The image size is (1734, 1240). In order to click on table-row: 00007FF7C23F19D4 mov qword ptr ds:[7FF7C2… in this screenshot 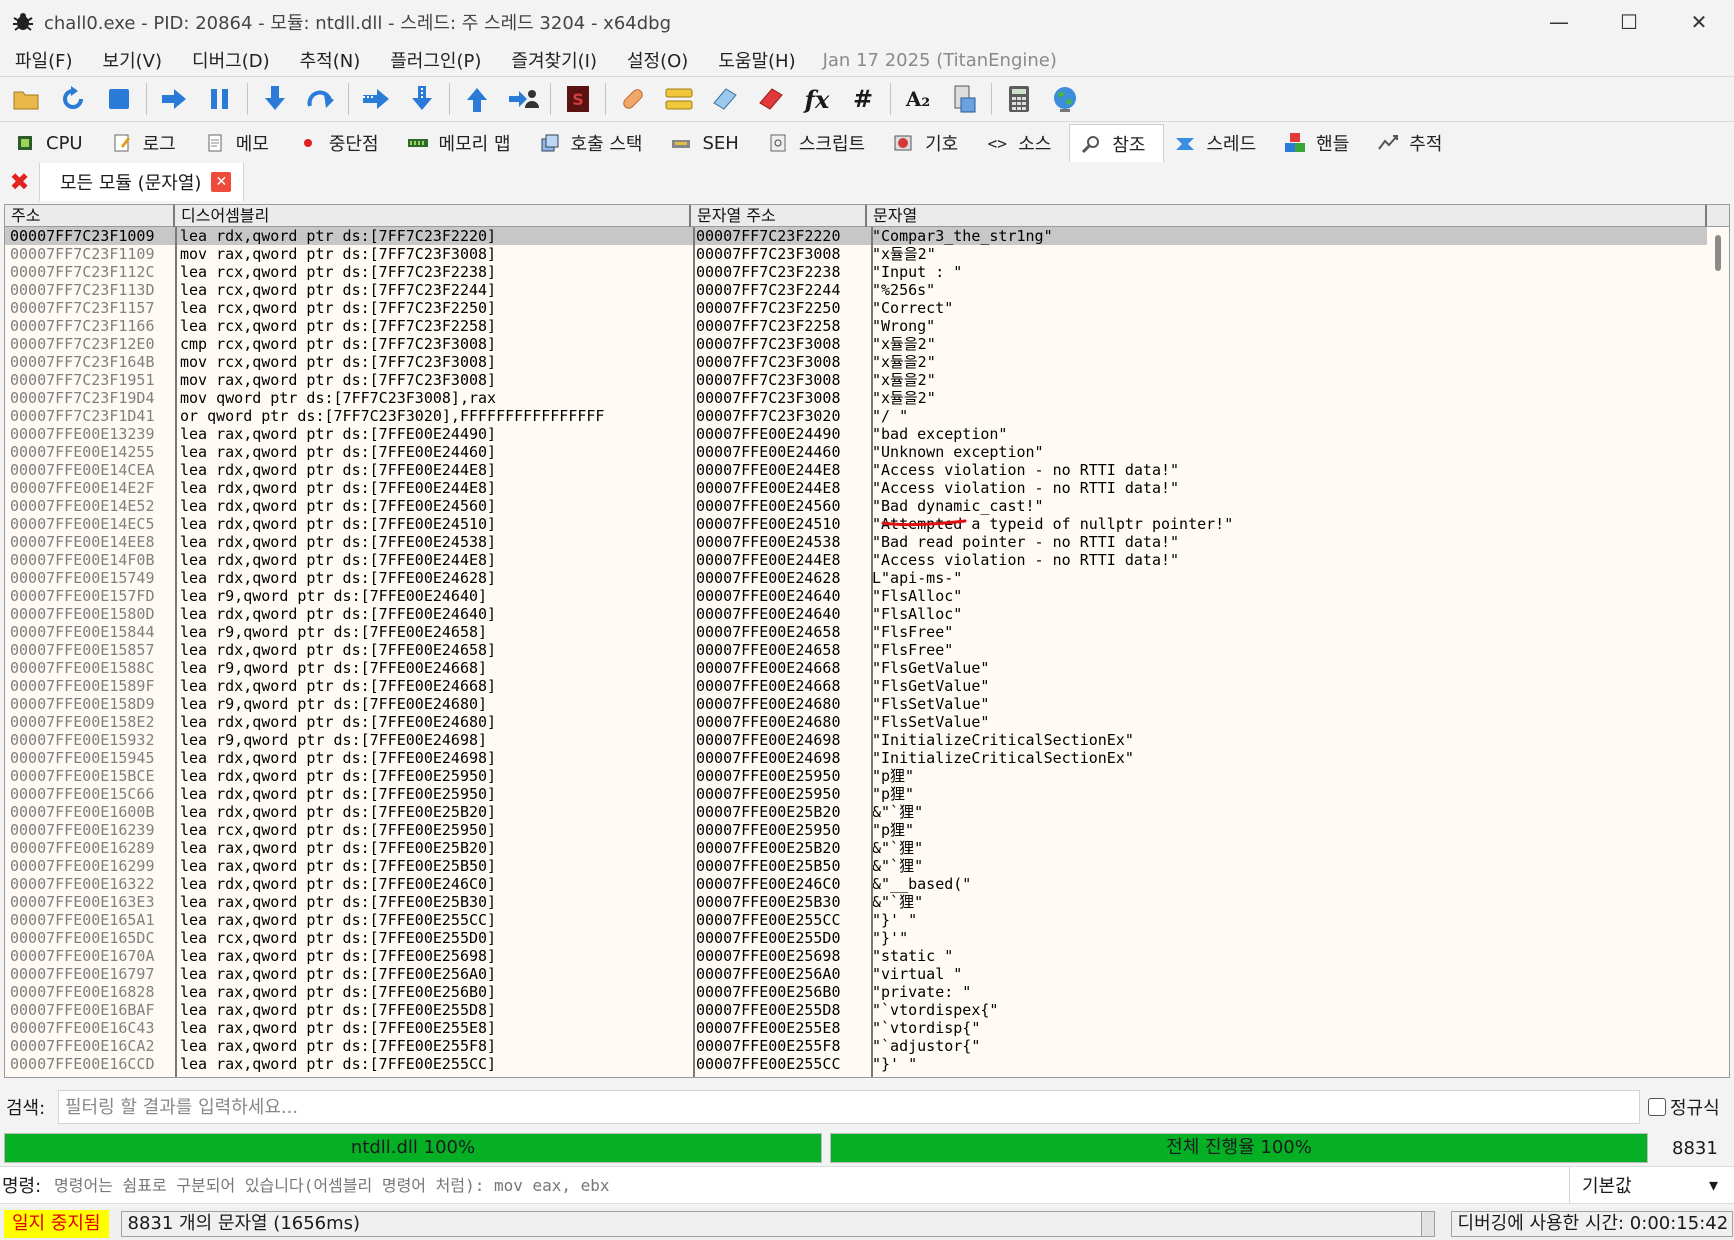, I will do `click(867, 398)`.